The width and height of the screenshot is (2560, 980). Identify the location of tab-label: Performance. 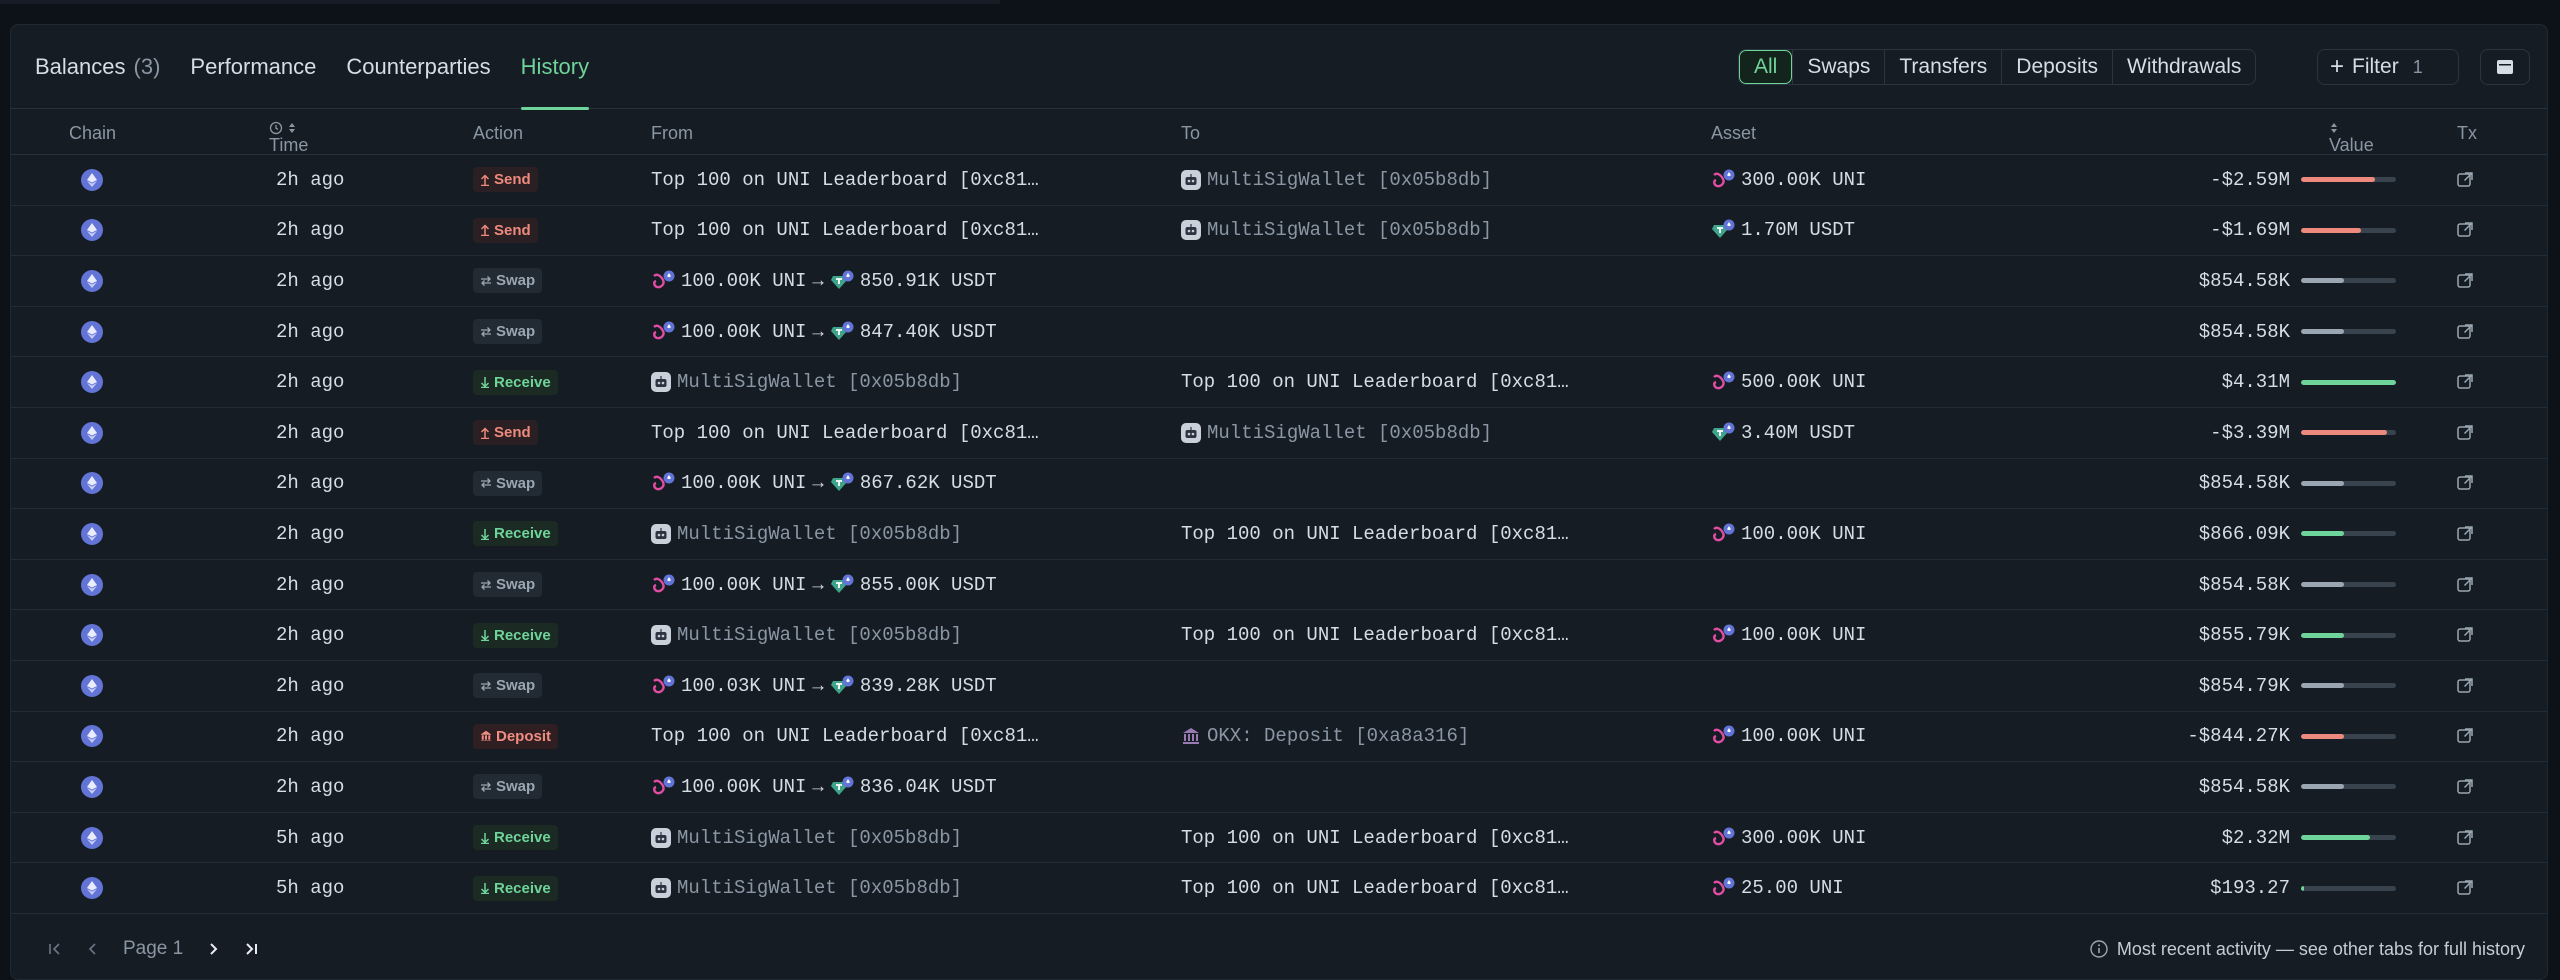
(253, 66).